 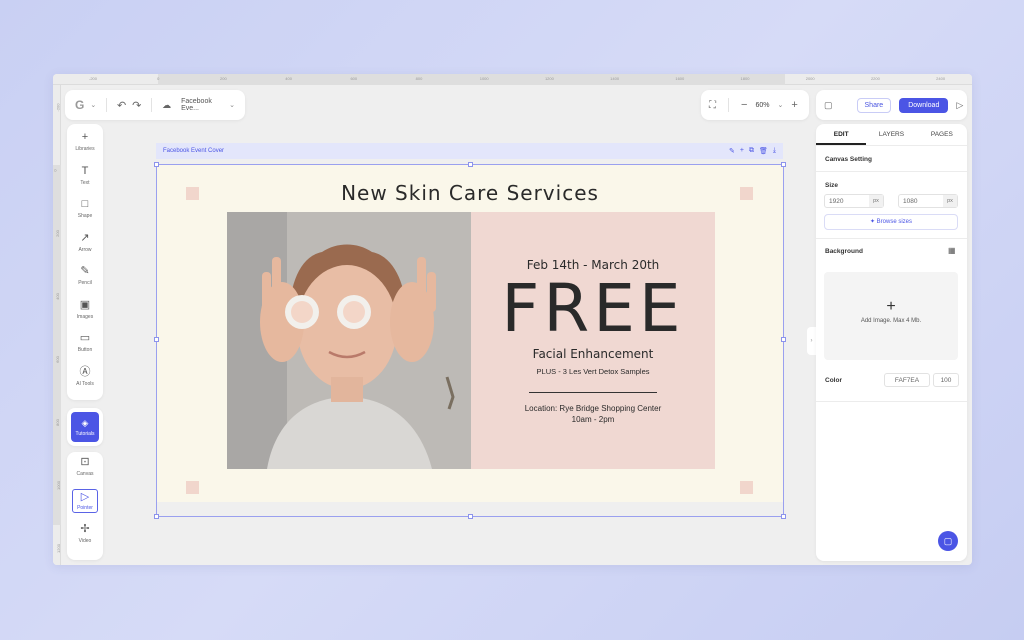 I want to click on offer-plus: PLUS - 3 Les Vert Detox Samples, so click(x=593, y=371).